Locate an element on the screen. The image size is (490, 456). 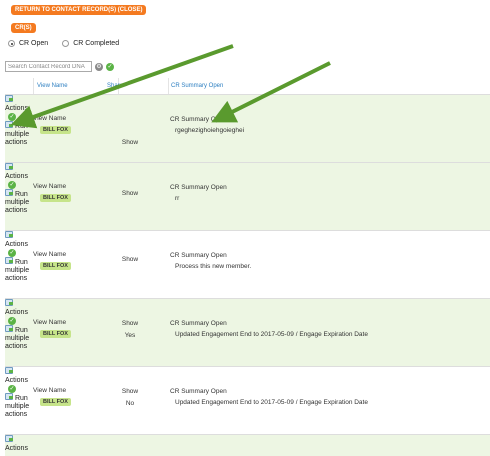
gear-icon: ⚙ is located at coordinates (99, 66).